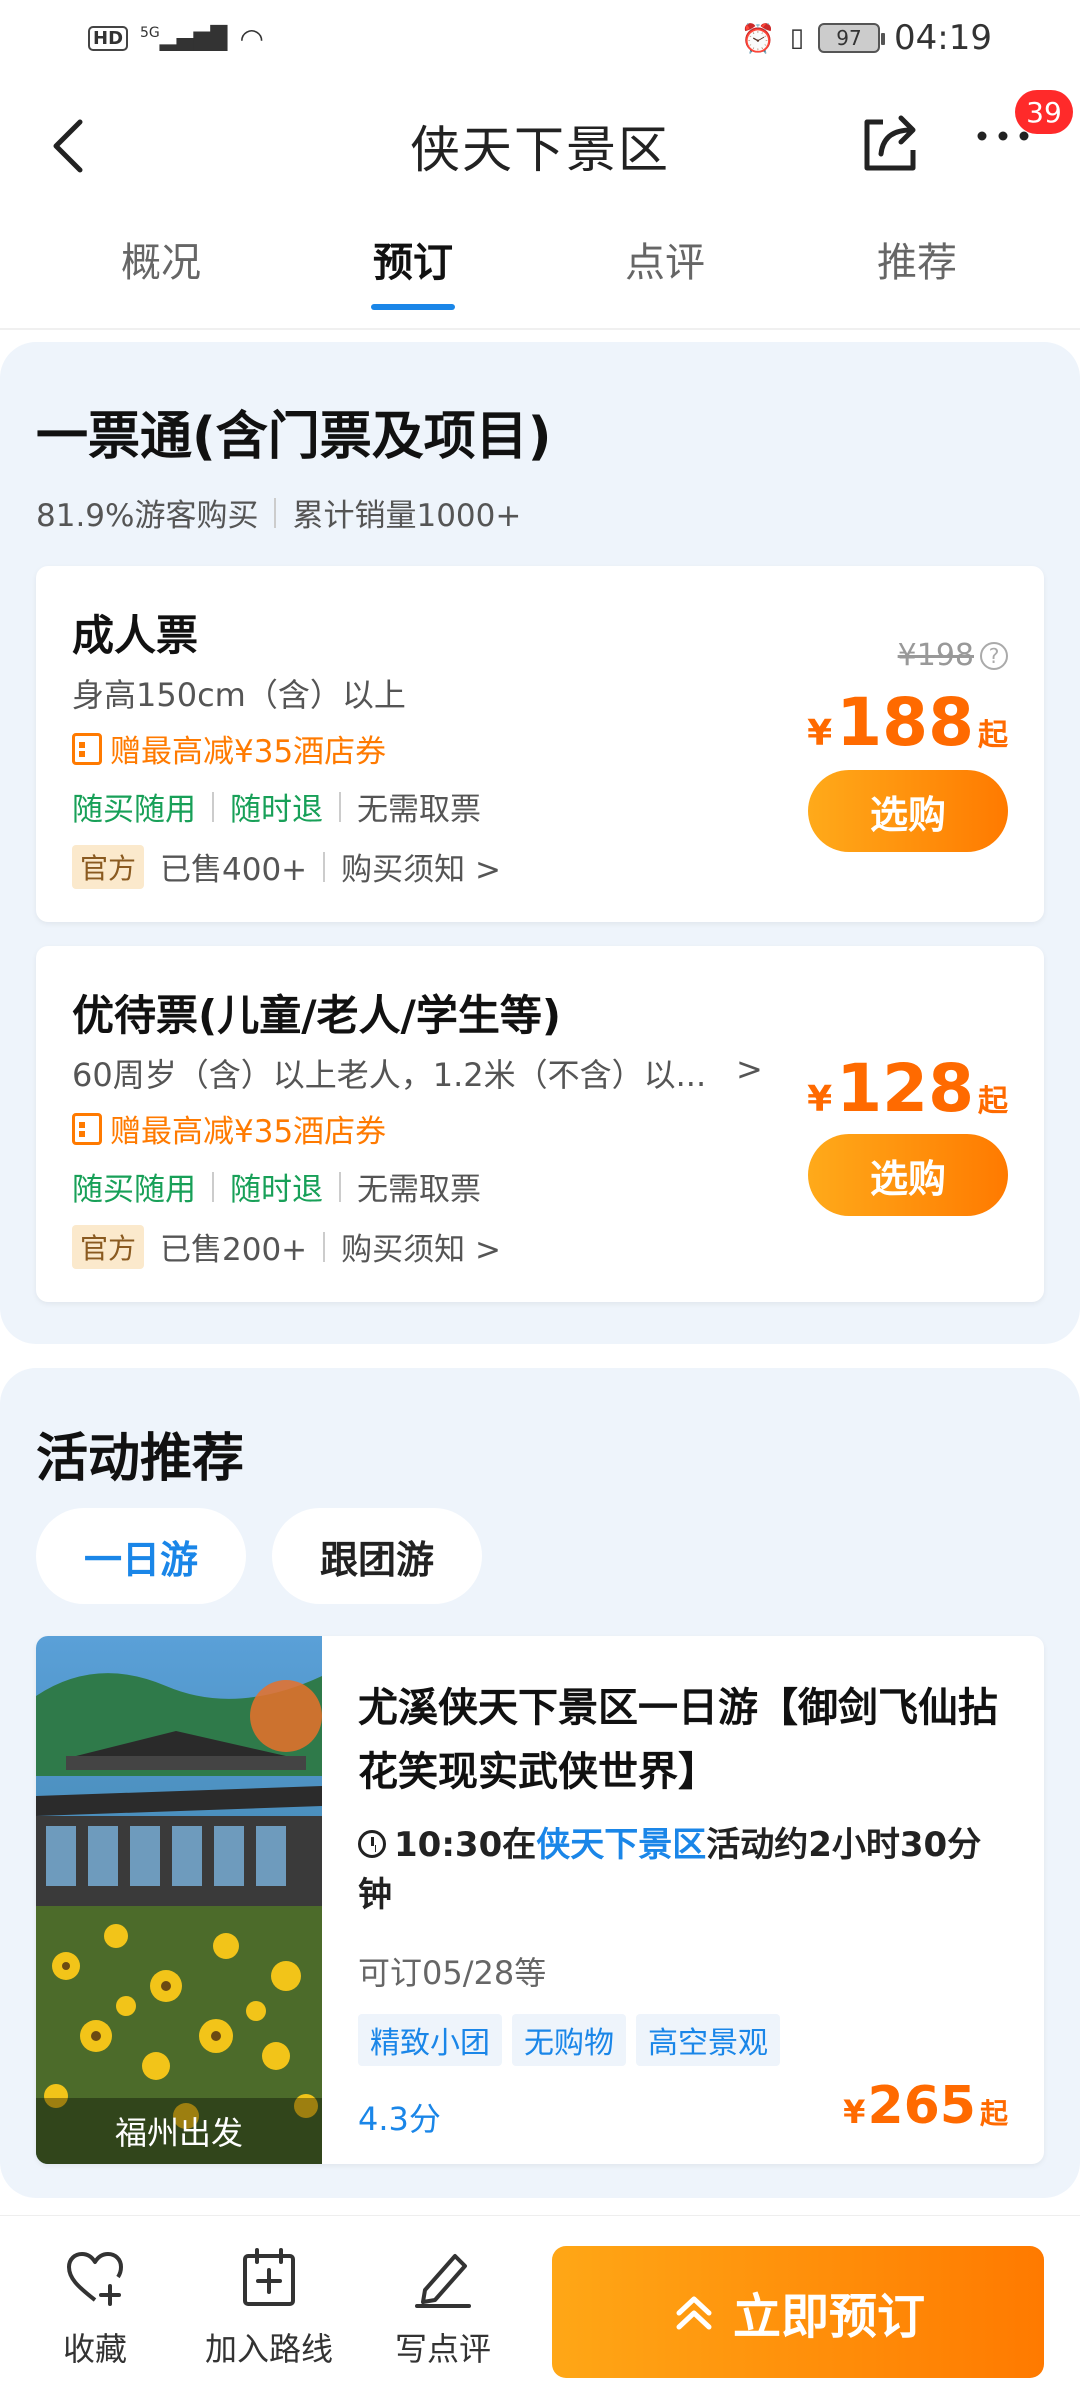 This screenshot has width=1080, height=2400. Describe the element at coordinates (994, 655) in the screenshot. I see `question-icon: ?` at that location.